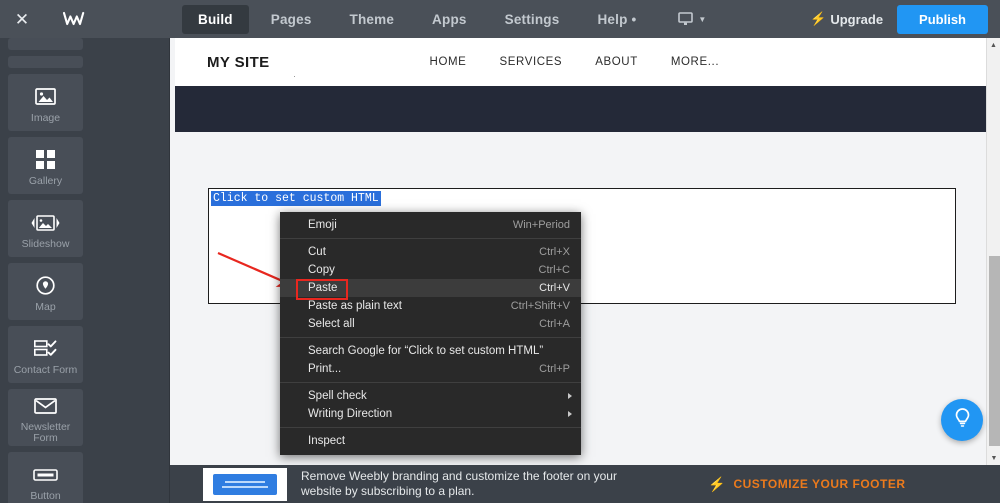  Describe the element at coordinates (449, 19) in the screenshot. I see `tab-apps: Apps` at that location.